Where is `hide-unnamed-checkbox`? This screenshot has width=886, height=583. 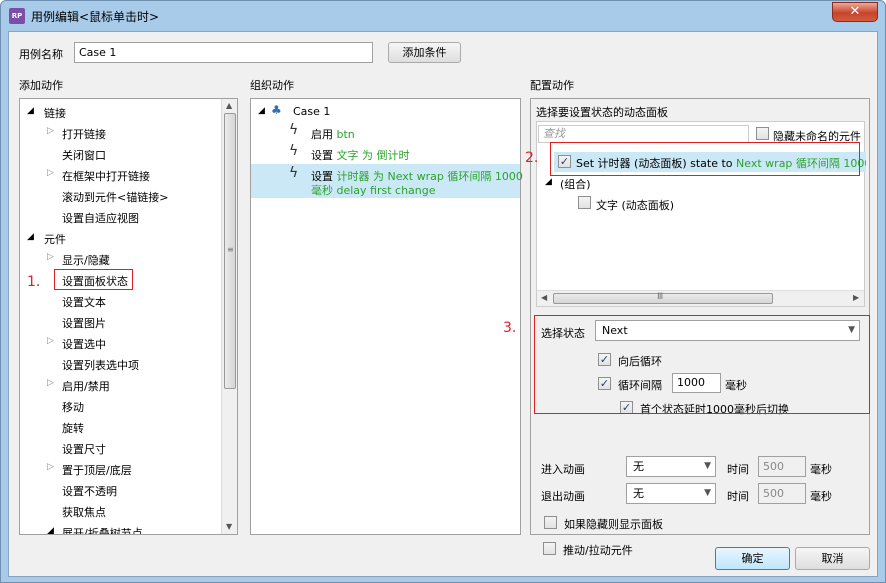
hide-unnamed-checkbox is located at coordinates (762, 133).